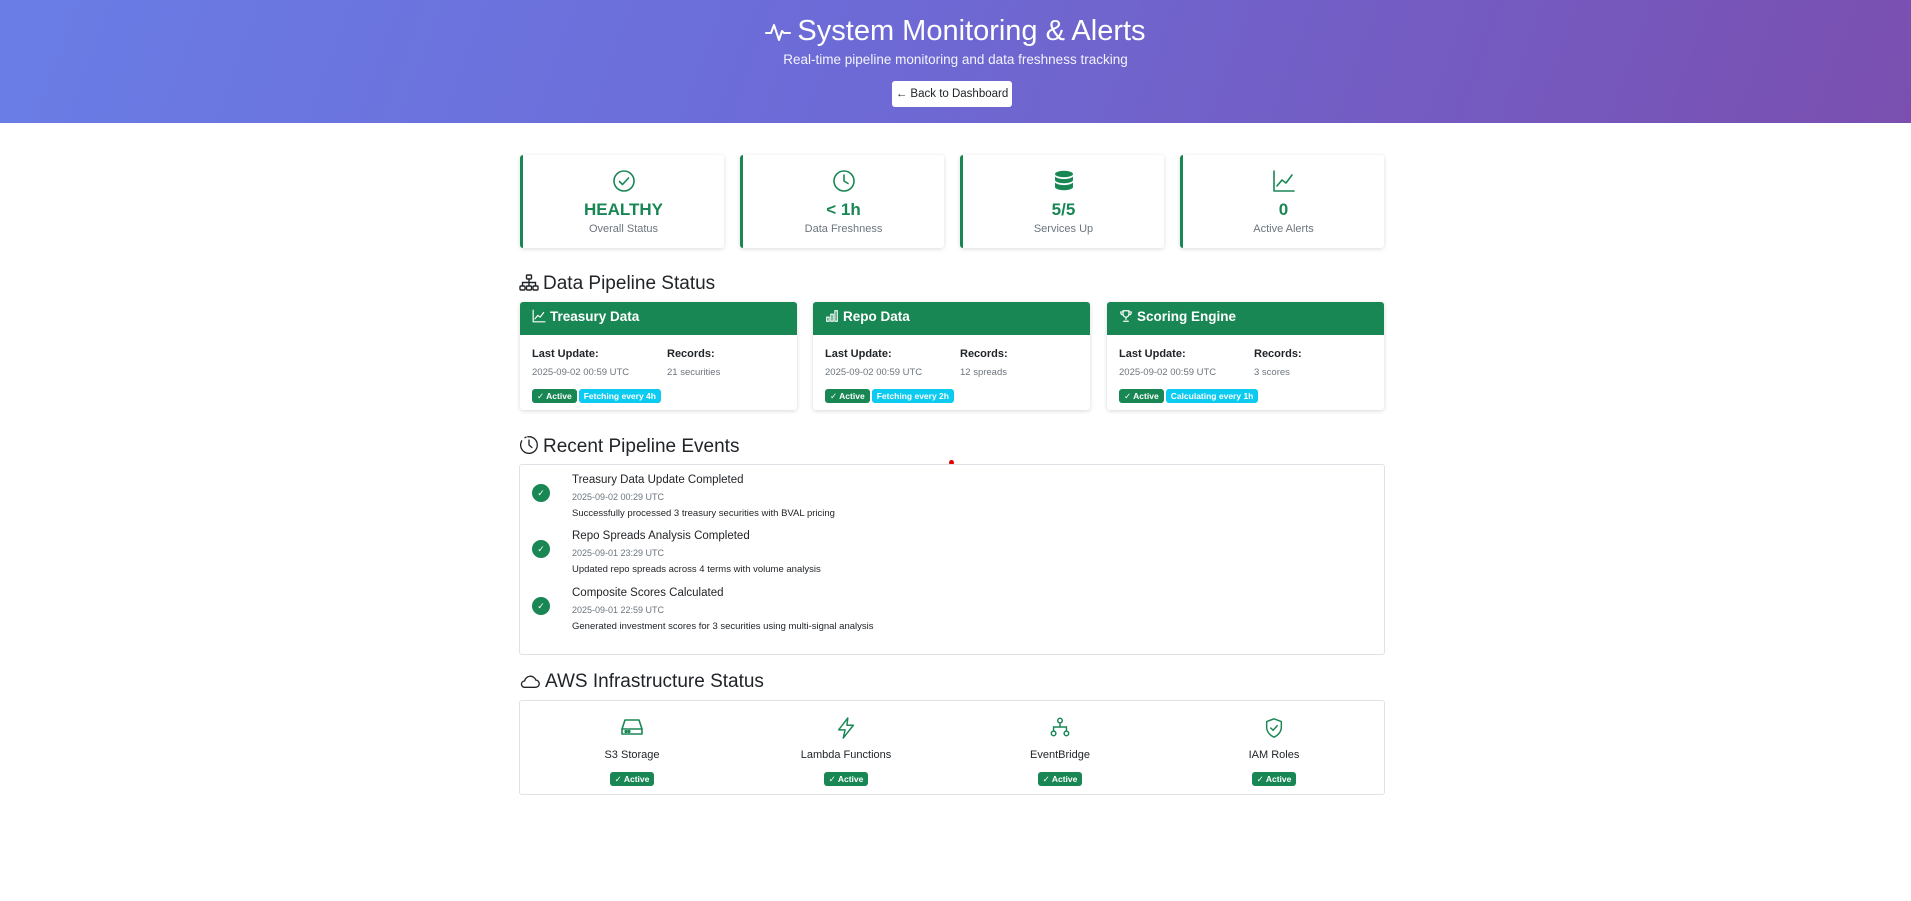 Image resolution: width=1911 pixels, height=901 pixels. What do you see at coordinates (623, 181) in the screenshot?
I see `check-circle-icon` at bounding box center [623, 181].